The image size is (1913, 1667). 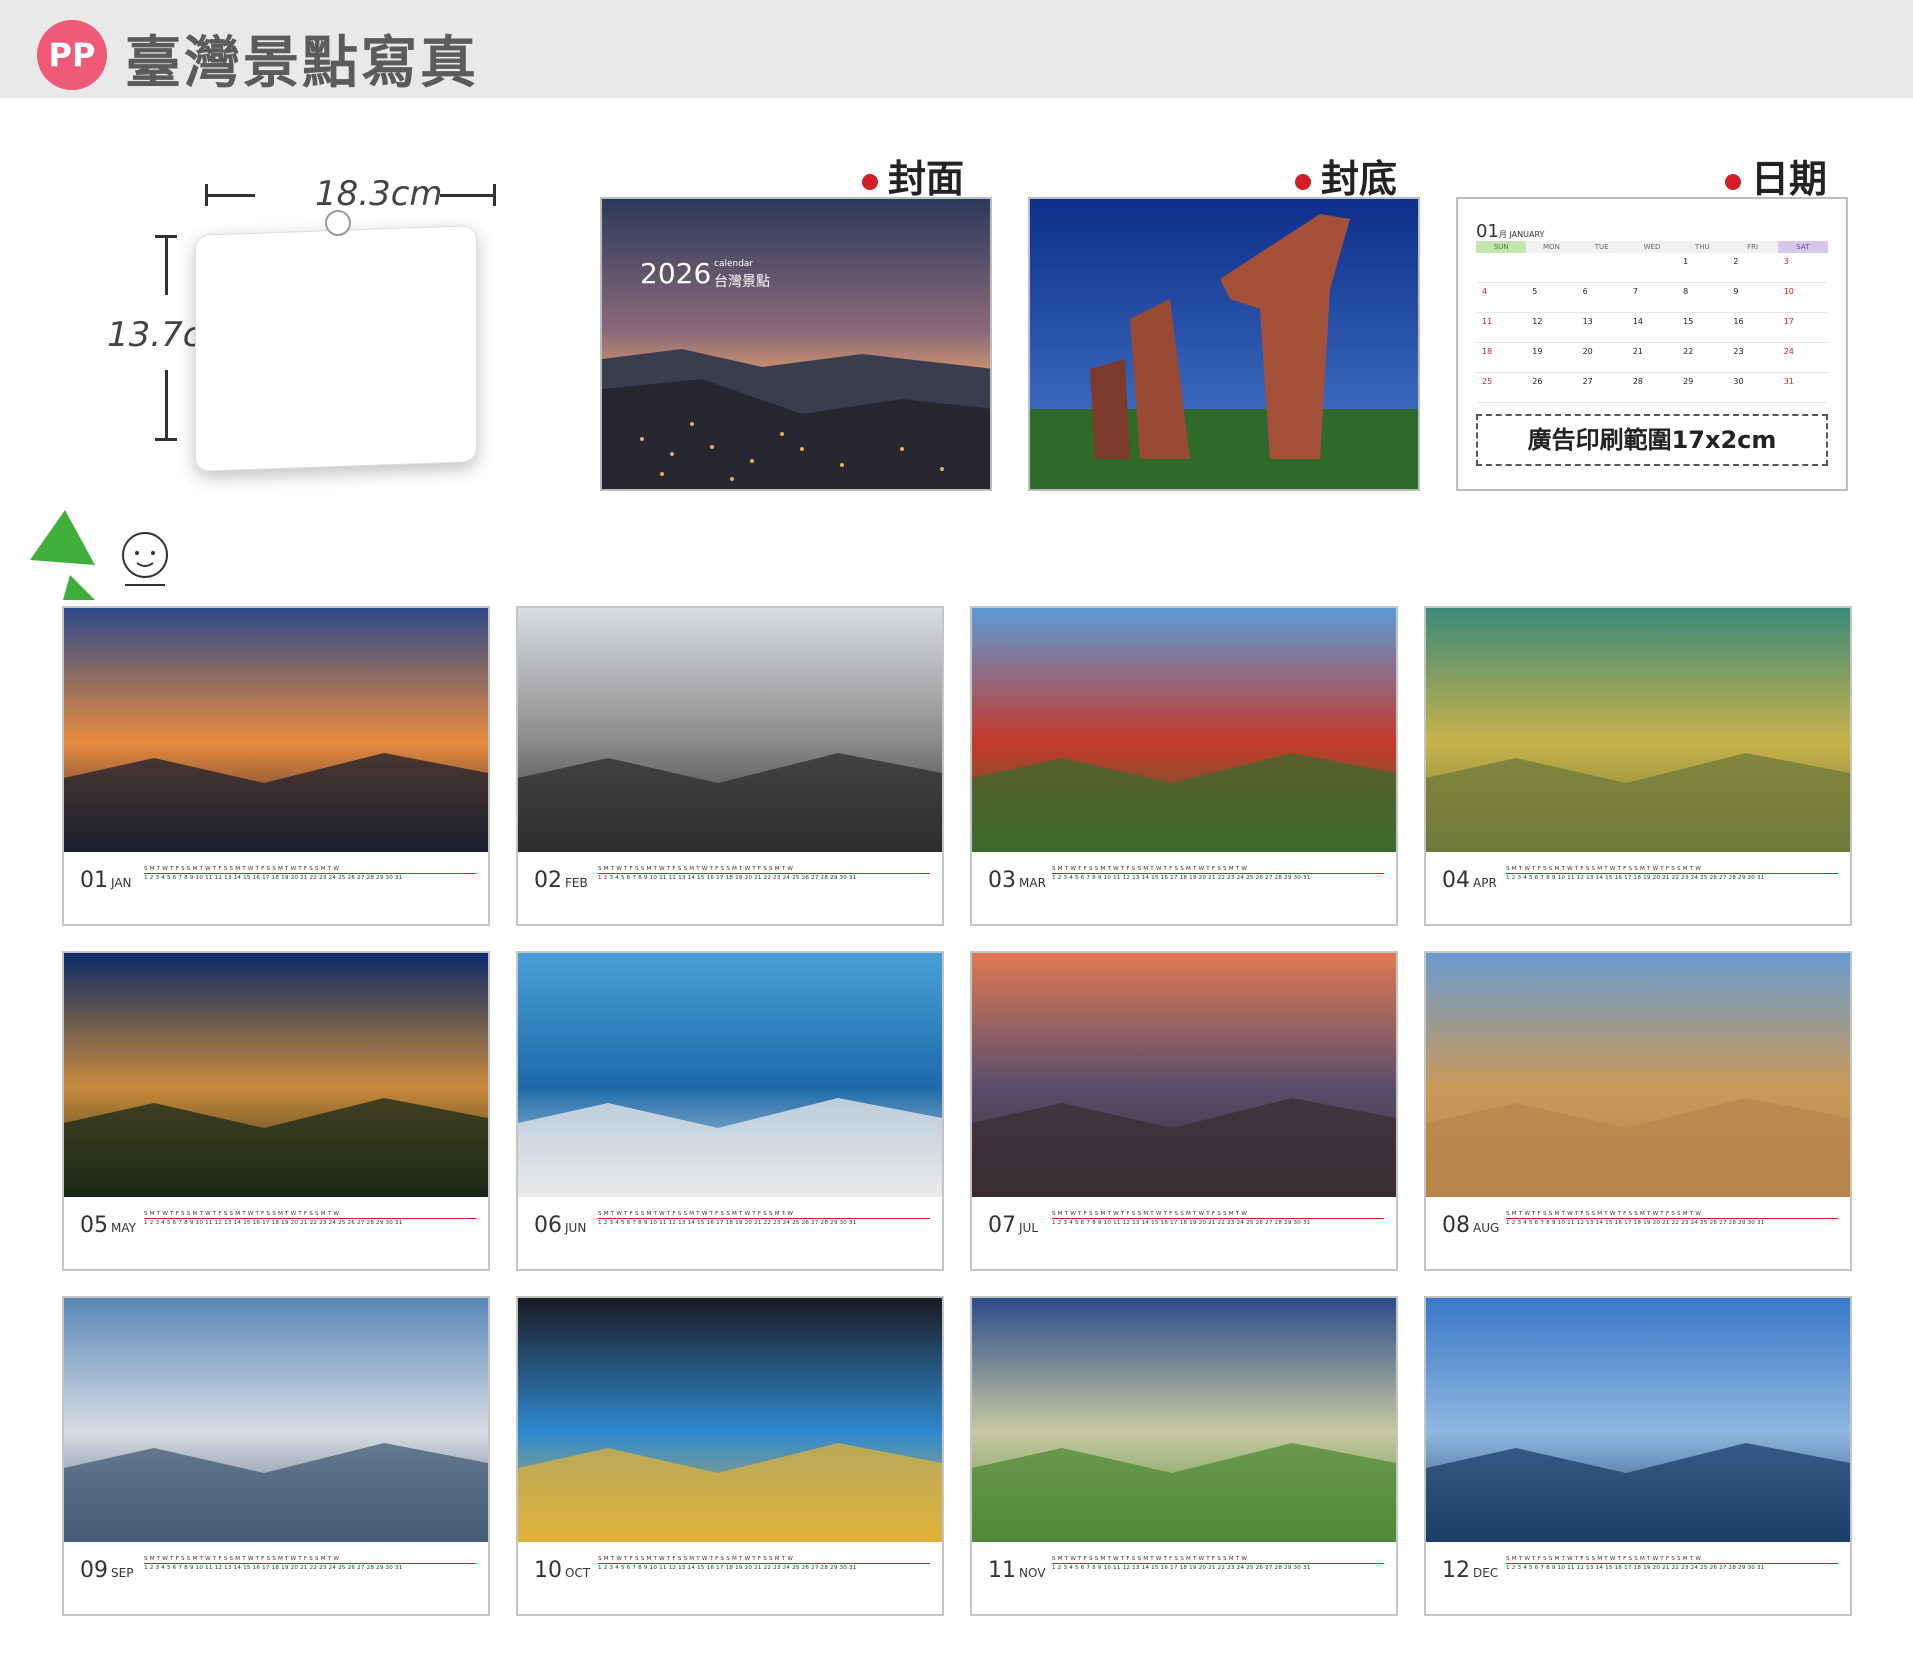 What do you see at coordinates (1788, 351) in the screenshot?
I see `date-cell: 24` at bounding box center [1788, 351].